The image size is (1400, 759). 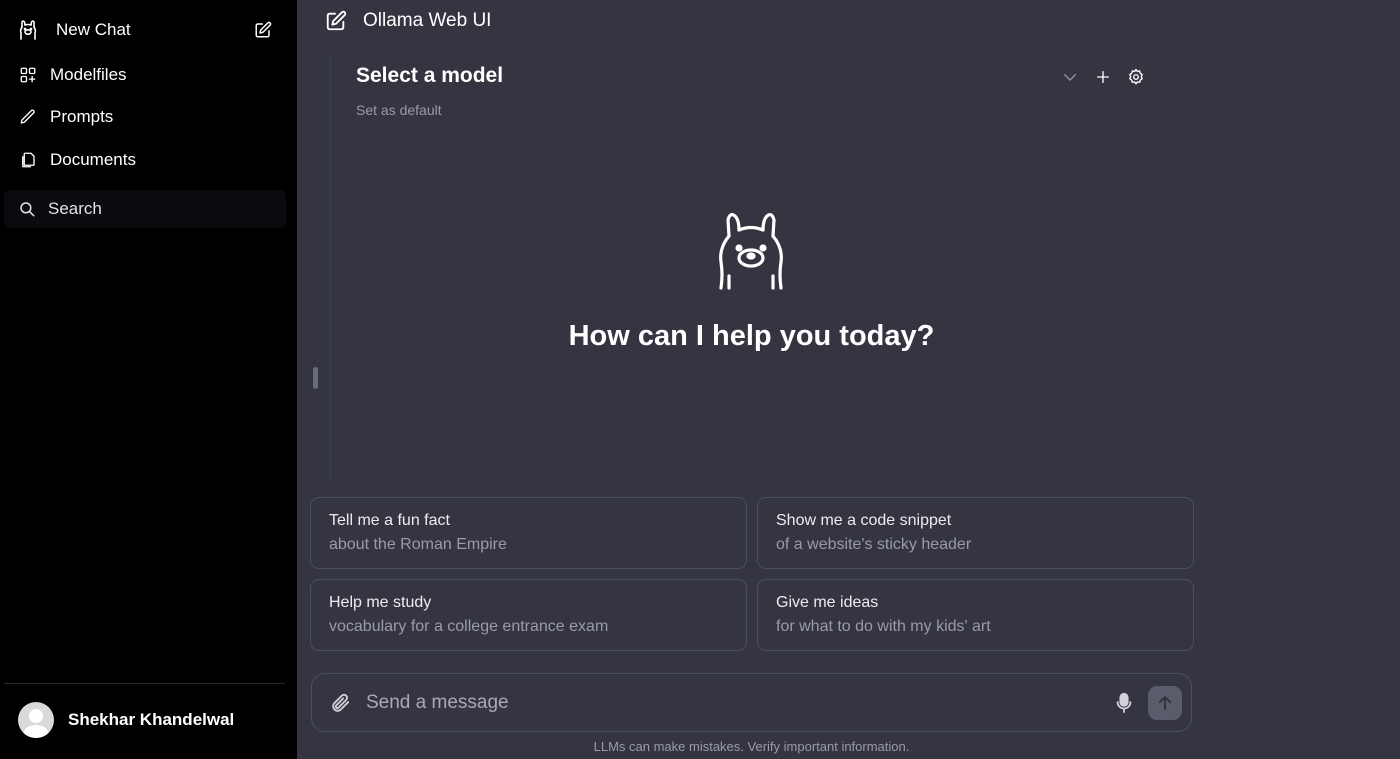 I want to click on paperclip-icon, so click(x=340, y=703).